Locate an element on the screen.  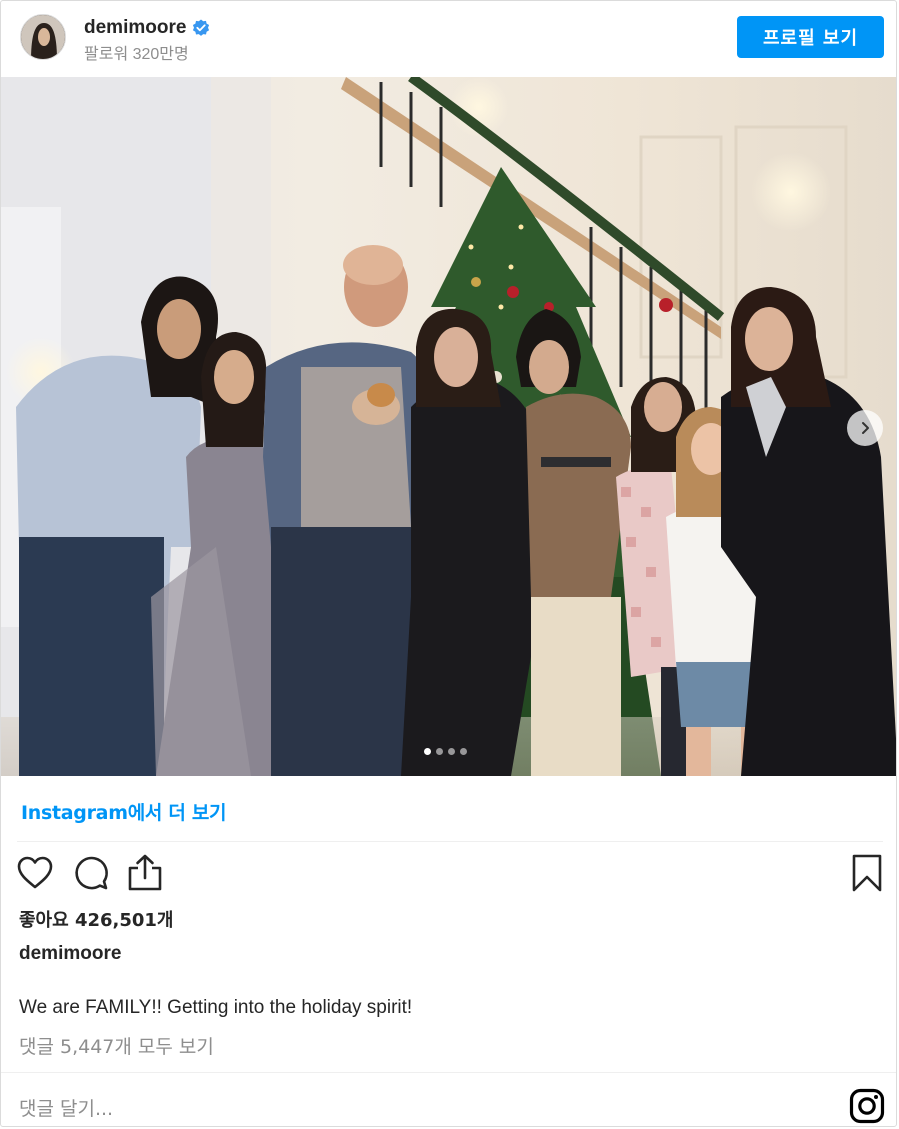
carousel-dots is located at coordinates (445, 751).